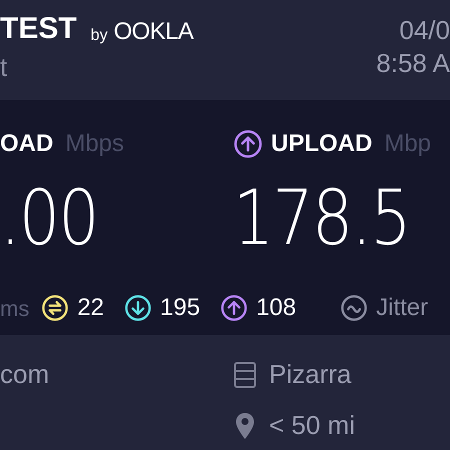  I want to click on ping-unit: ms, so click(15, 308).